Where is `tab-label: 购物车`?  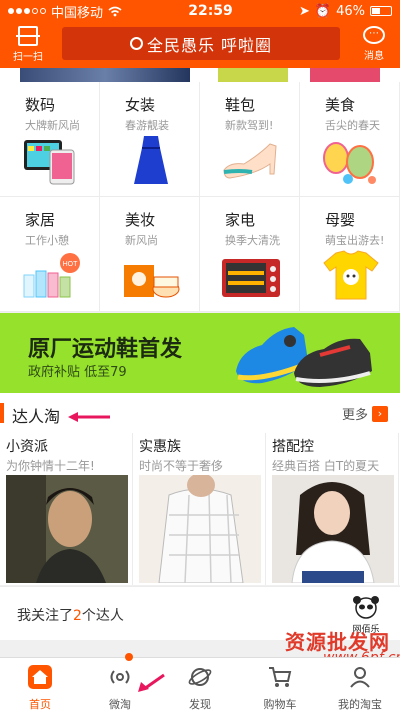
tab-label: 购物车 is located at coordinates (280, 704).